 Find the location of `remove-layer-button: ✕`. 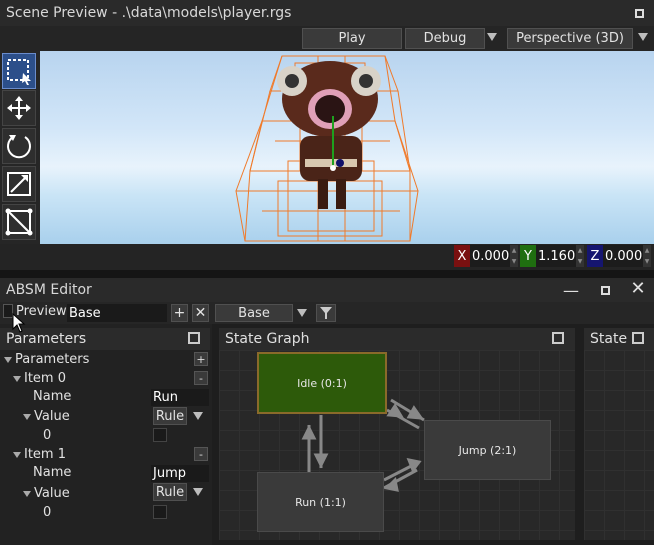

remove-layer-button: ✕ is located at coordinates (200, 313).